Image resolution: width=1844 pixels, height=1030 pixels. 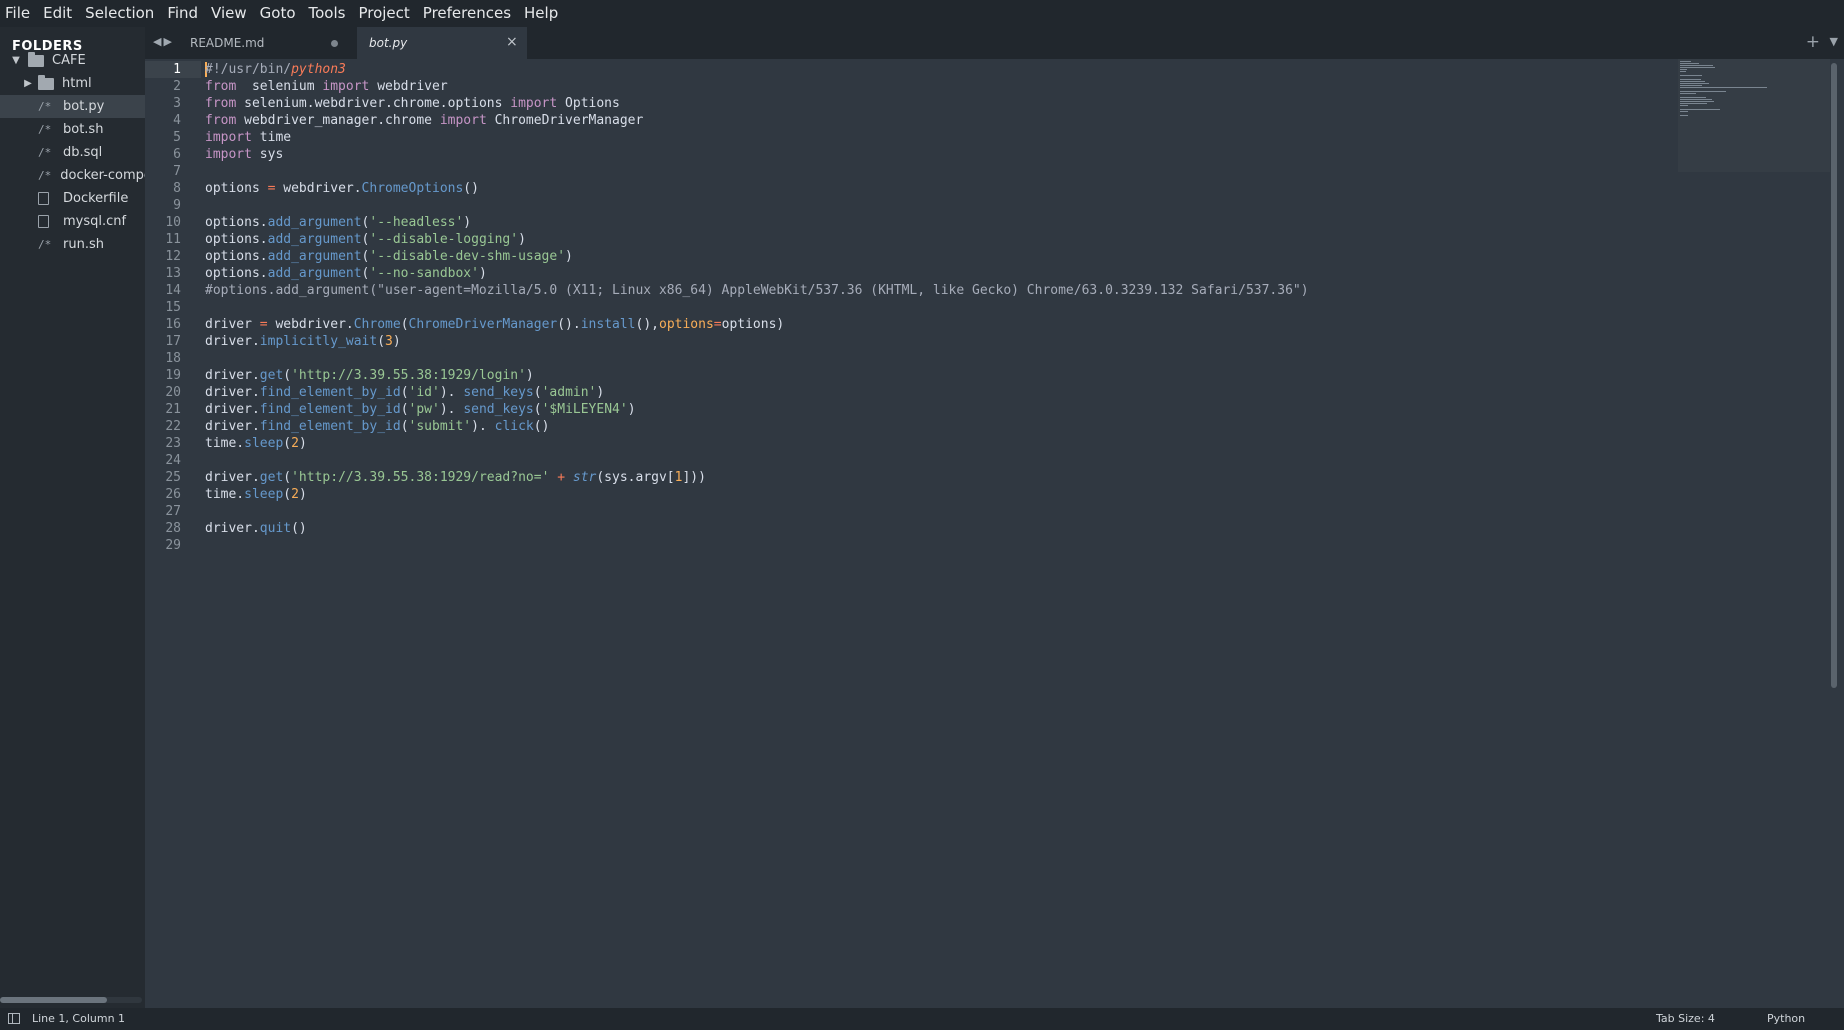 I want to click on code-token: sleep, so click(x=264, y=443).